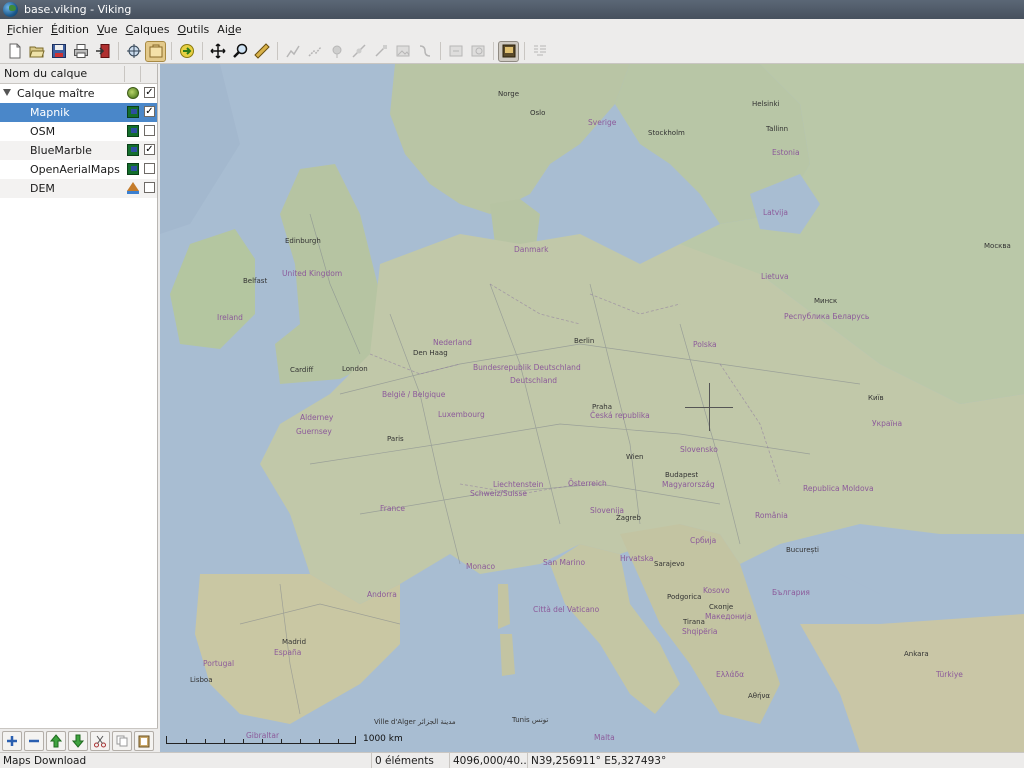 The width and height of the screenshot is (1024, 768). Describe the element at coordinates (78, 112) in the screenshot. I see `layer-row-mapnik: Mapnik ✓` at that location.